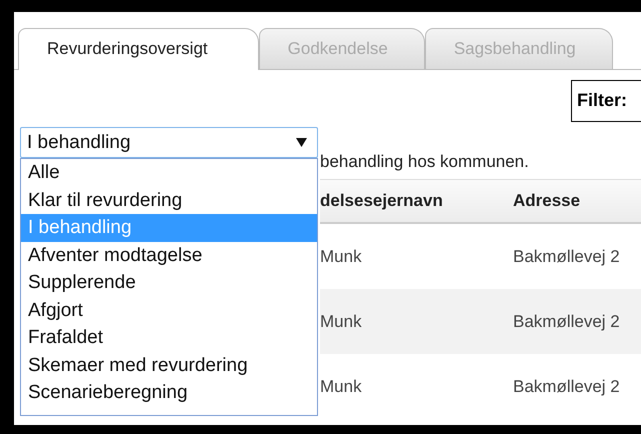 The image size is (641, 434). What do you see at coordinates (169, 200) in the screenshot?
I see `dropdown-option: Klar til revurdering` at bounding box center [169, 200].